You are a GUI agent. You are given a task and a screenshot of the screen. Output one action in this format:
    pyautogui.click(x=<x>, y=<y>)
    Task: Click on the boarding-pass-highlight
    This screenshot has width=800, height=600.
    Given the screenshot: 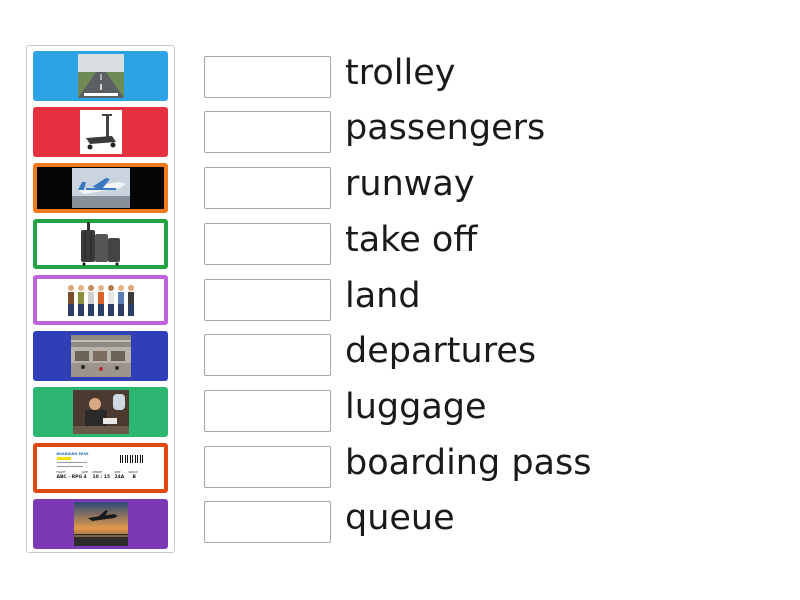 What is the action you would take?
    pyautogui.click(x=63, y=458)
    